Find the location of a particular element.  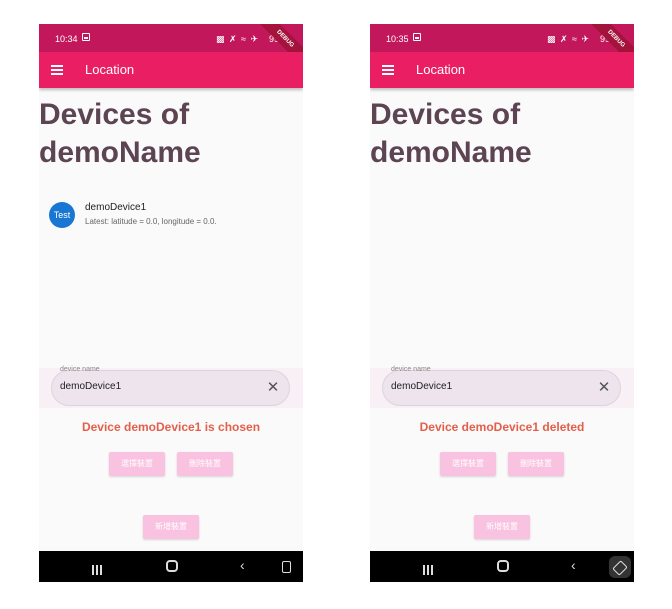

status-time: 10:34 is located at coordinates (66, 39).